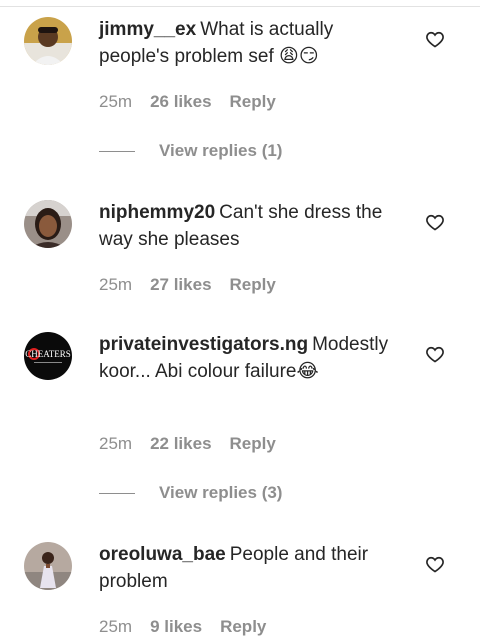 This screenshot has width=480, height=640. I want to click on avatar: CHEATERS, so click(48, 356).